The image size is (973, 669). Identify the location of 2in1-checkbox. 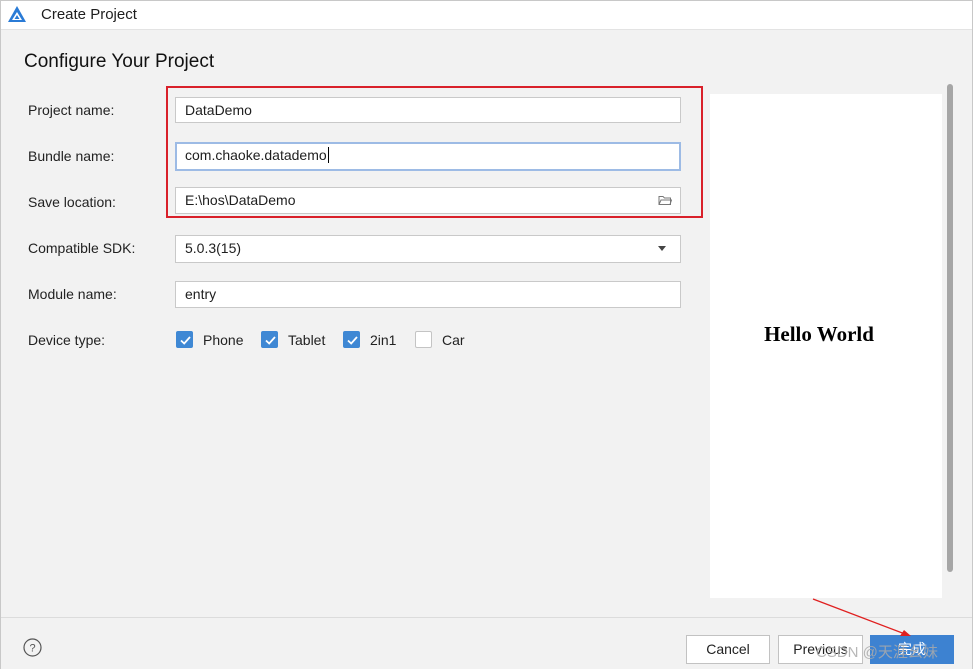
(351, 339).